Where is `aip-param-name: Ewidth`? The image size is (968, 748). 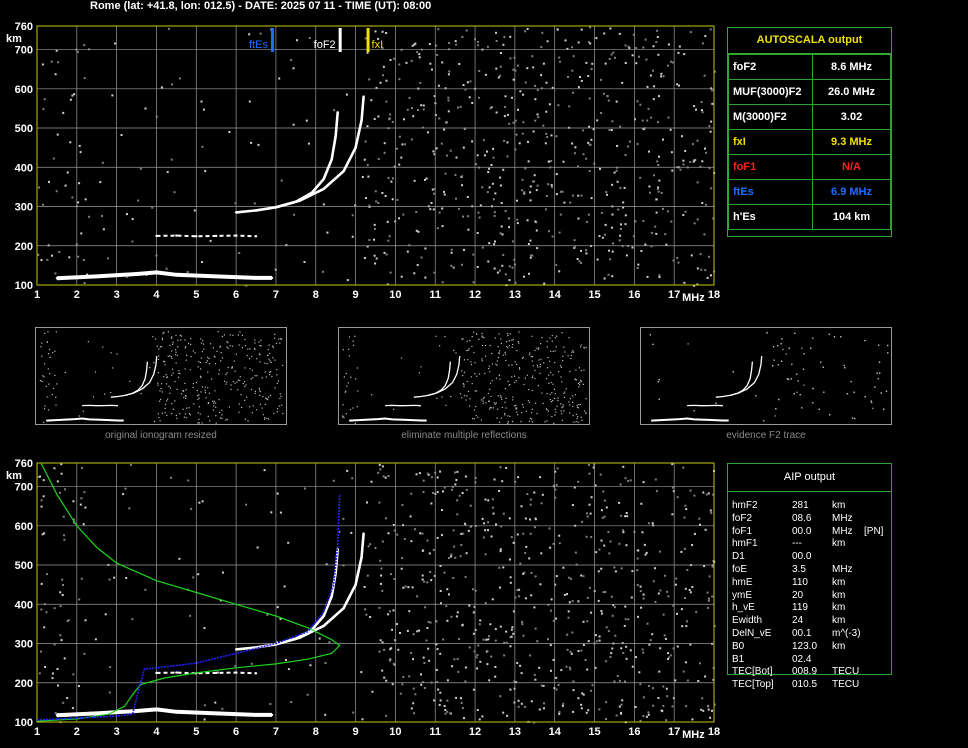 aip-param-name: Ewidth is located at coordinates (747, 621).